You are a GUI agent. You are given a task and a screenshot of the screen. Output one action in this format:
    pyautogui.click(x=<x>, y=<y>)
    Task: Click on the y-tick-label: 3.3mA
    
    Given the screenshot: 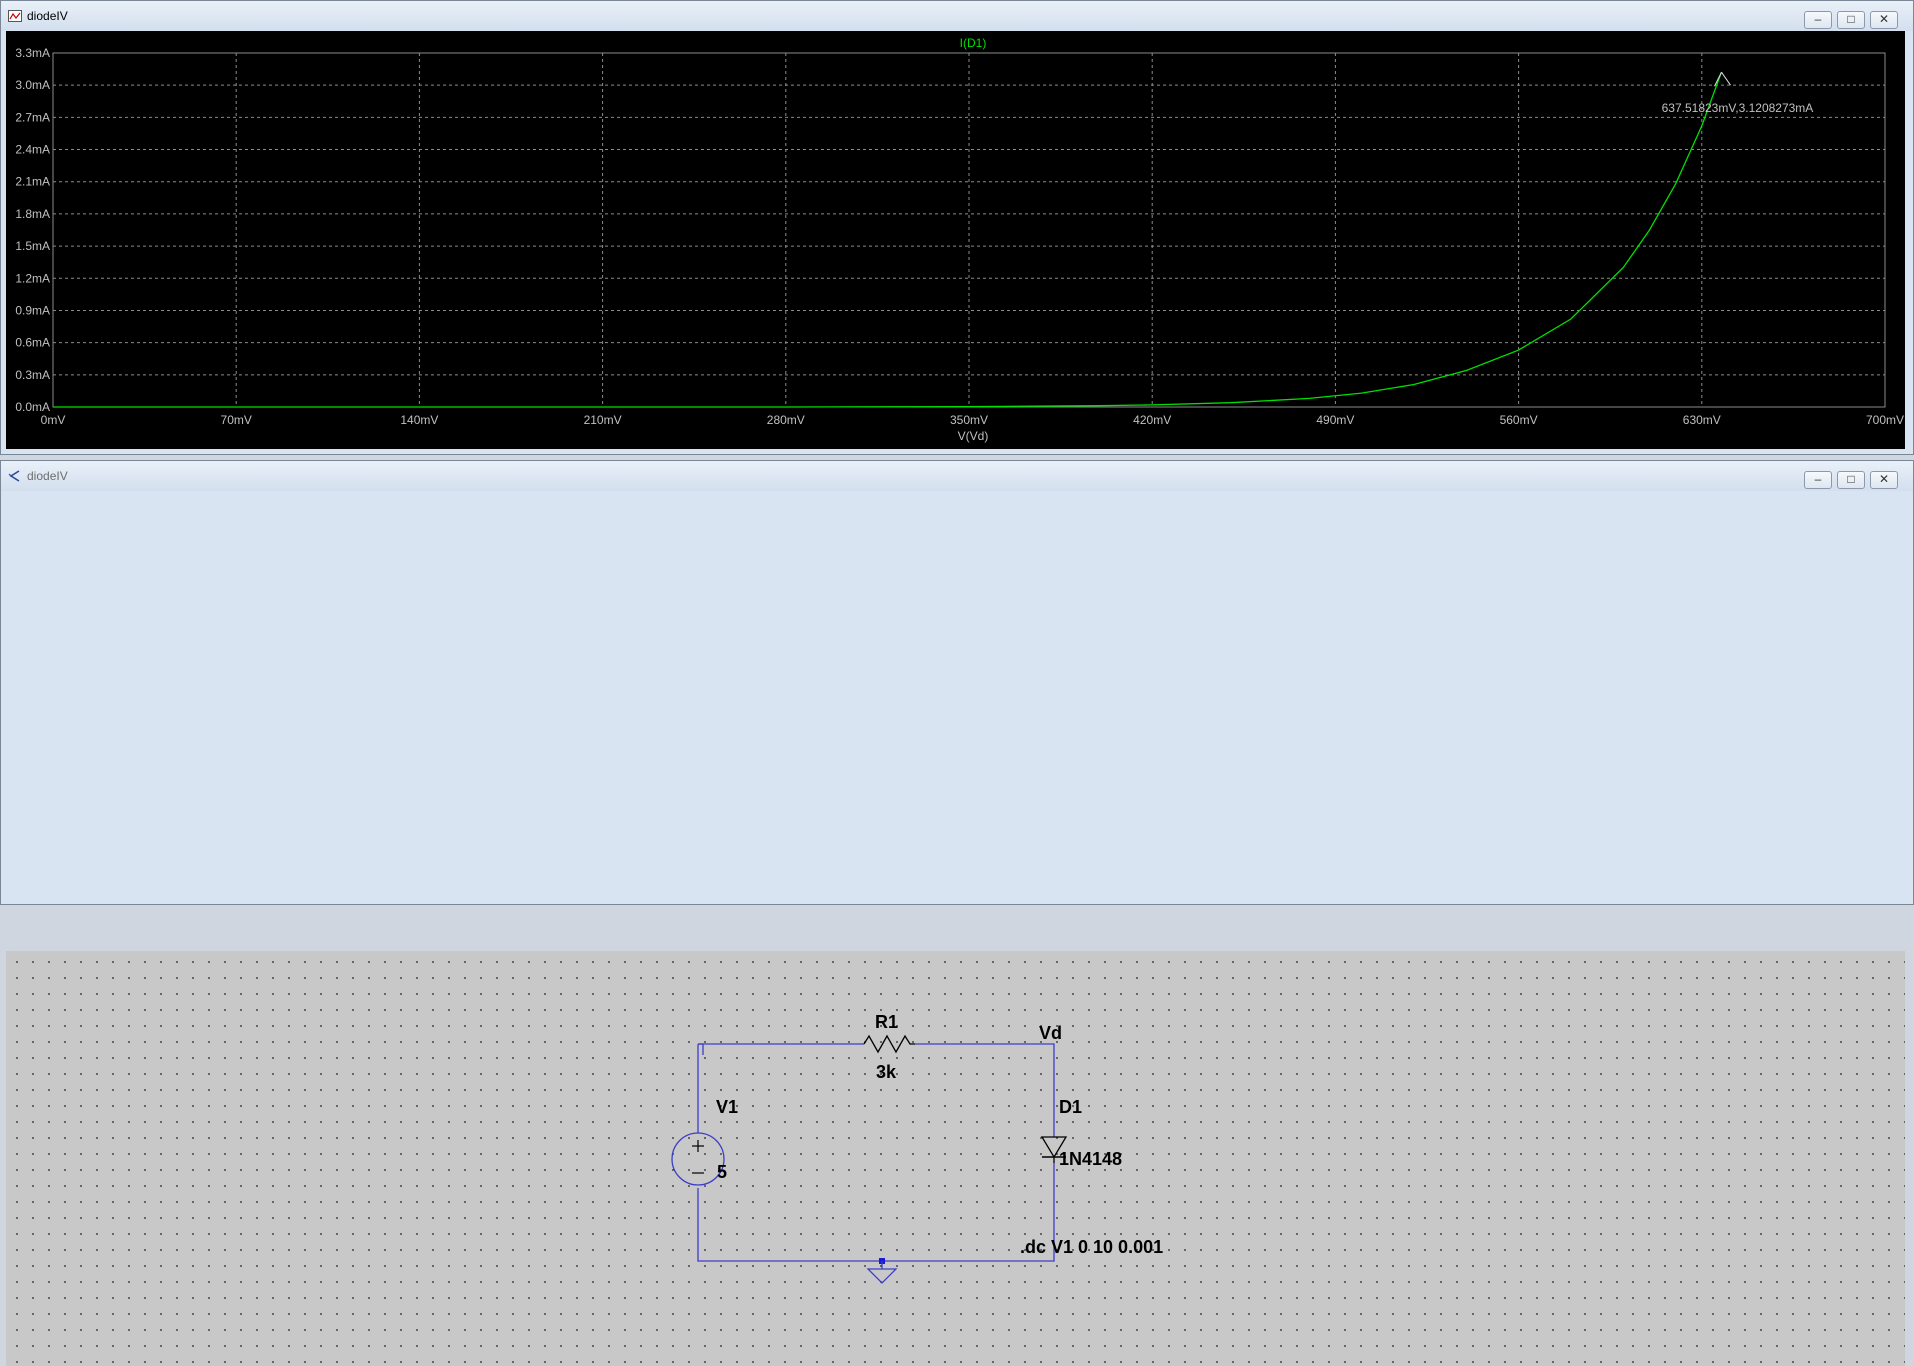 What is the action you would take?
    pyautogui.click(x=32, y=53)
    